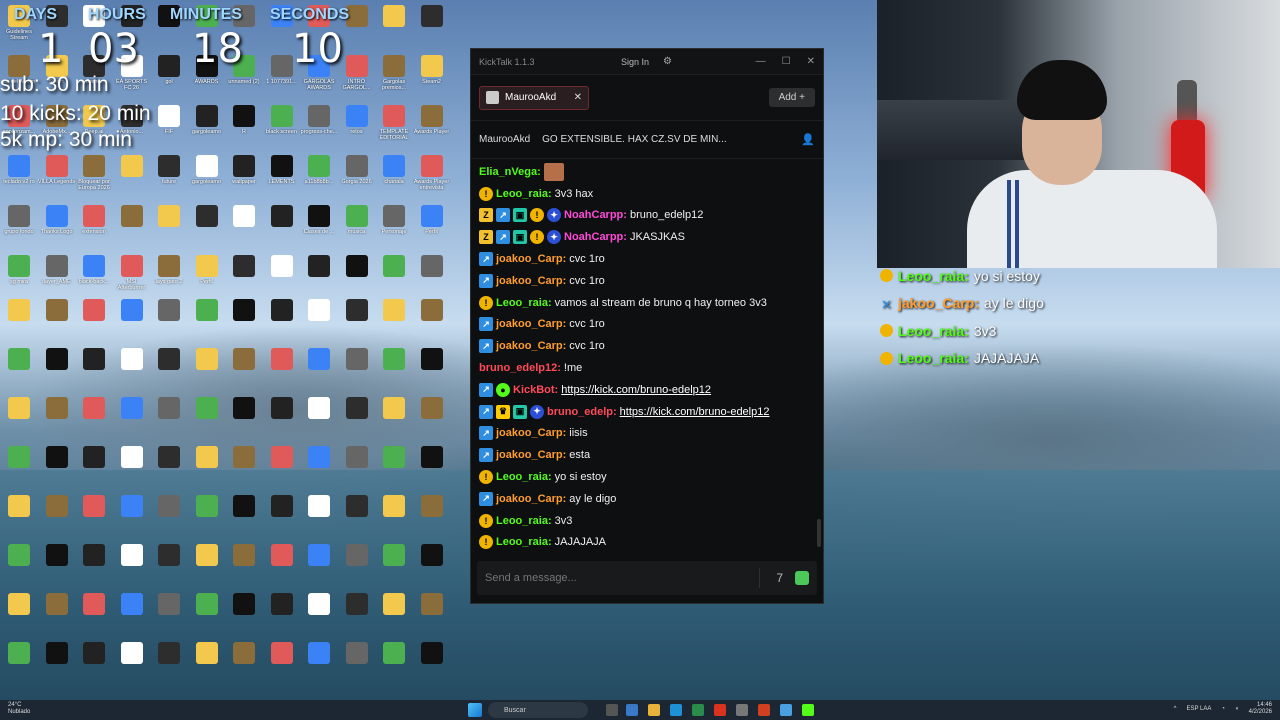  I want to click on message-input, so click(617, 578).